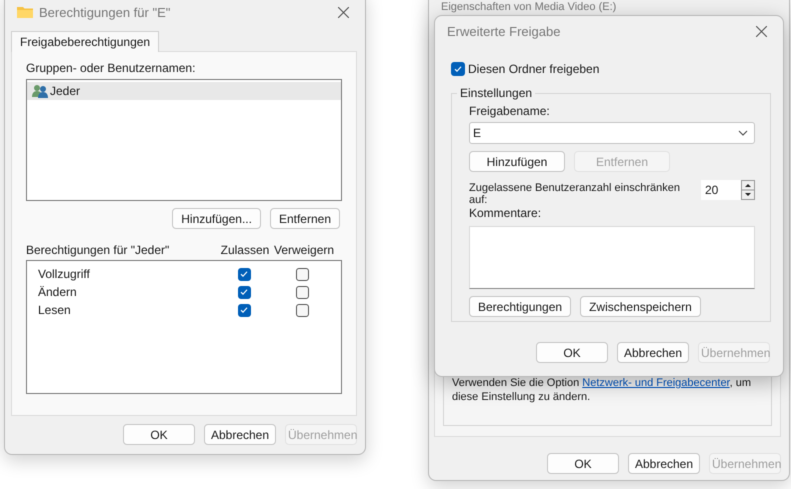  I want to click on list-label: Gruppen- oder Benutzernamen:, so click(111, 68).